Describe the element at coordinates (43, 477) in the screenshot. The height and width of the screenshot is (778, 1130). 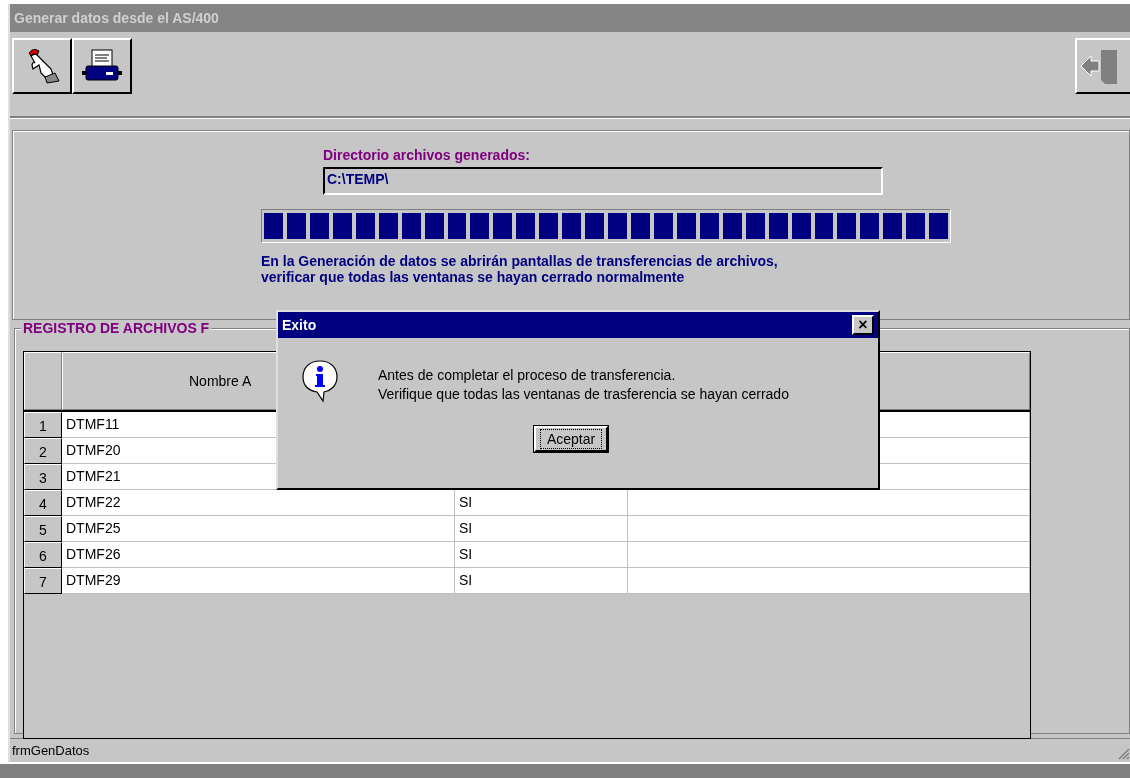
I see `row-number: 3` at that location.